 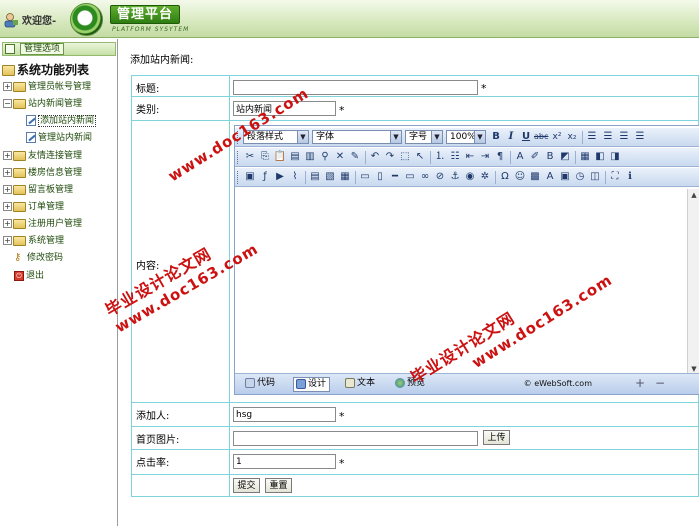 What do you see at coordinates (550, 157) in the screenshot?
I see `style-icon: B` at bounding box center [550, 157].